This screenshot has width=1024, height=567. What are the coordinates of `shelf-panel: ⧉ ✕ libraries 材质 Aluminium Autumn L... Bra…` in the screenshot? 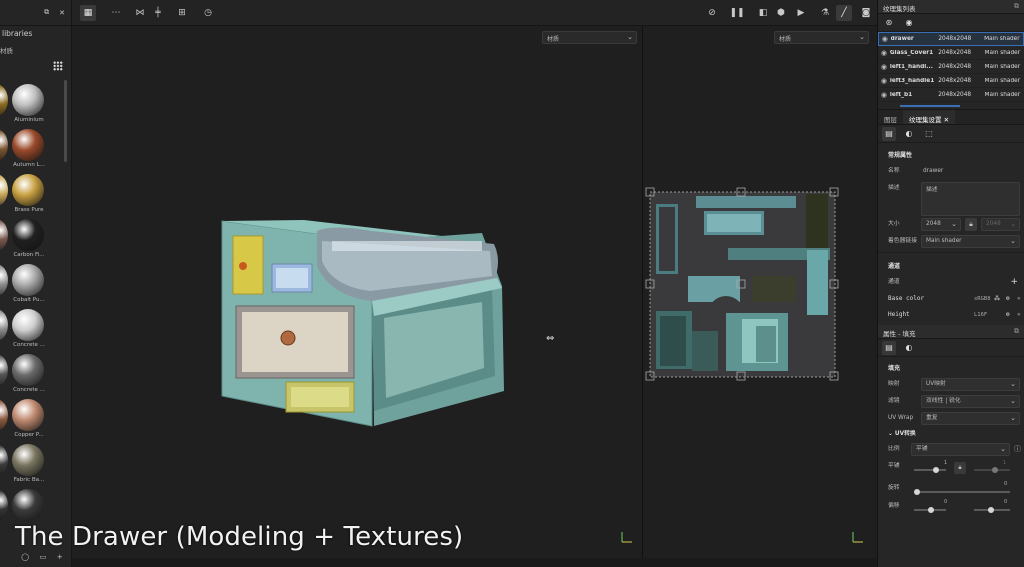 It's located at (36, 283).